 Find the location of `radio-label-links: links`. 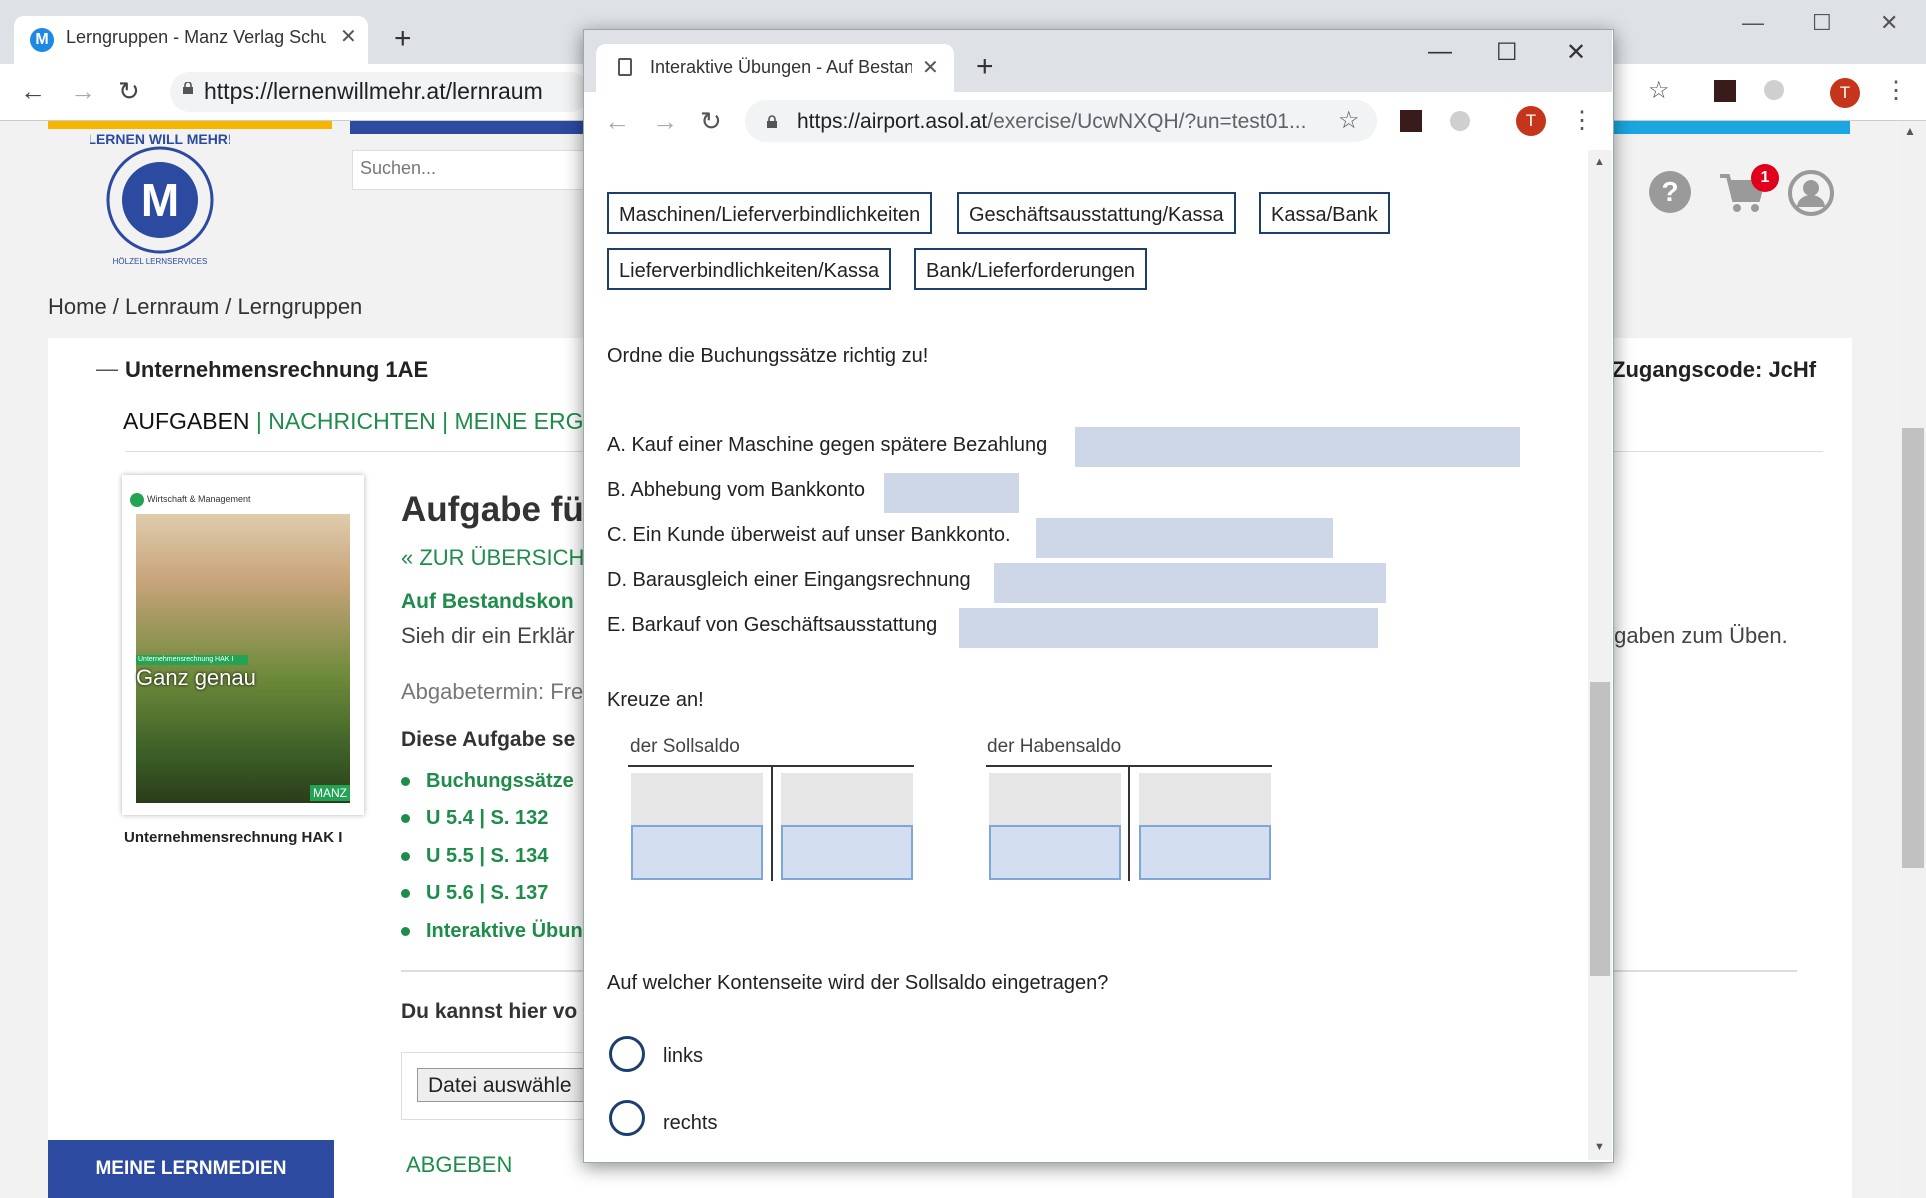

radio-label-links: links is located at coordinates (683, 1056).